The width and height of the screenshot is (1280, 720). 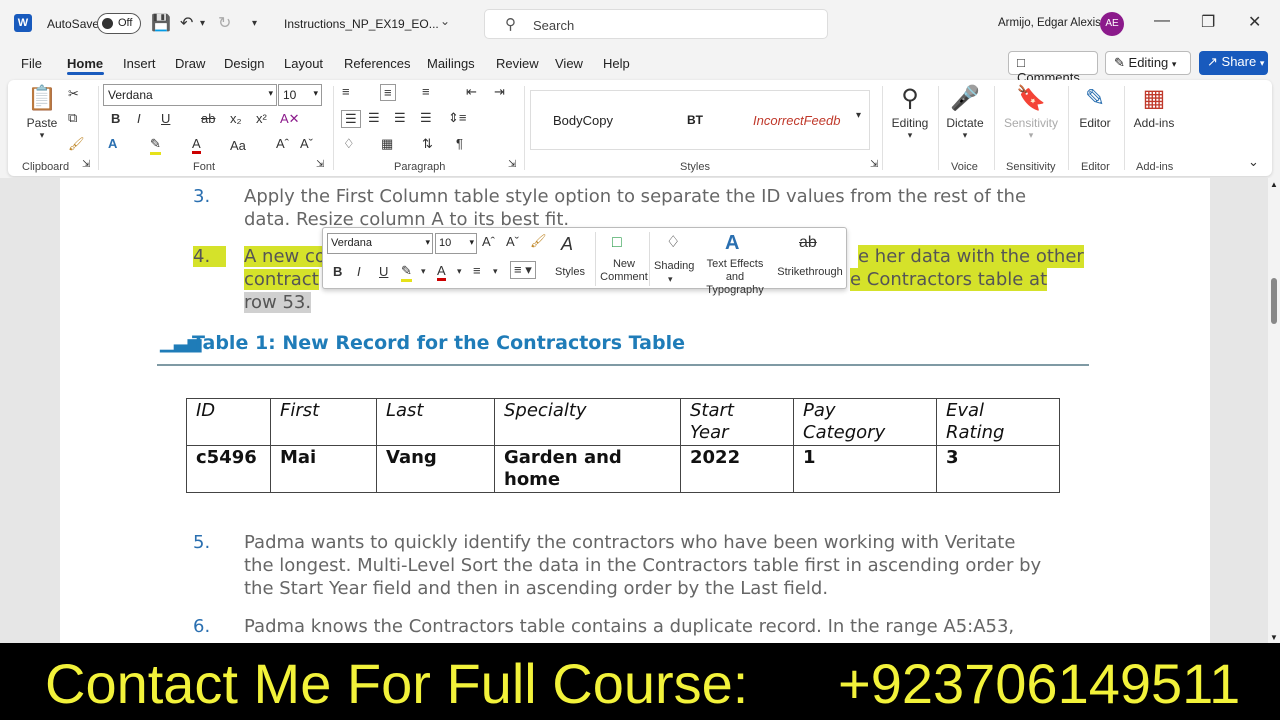 What do you see at coordinates (865, 422) in the screenshot?
I see `table-header-cell: Pay Category` at bounding box center [865, 422].